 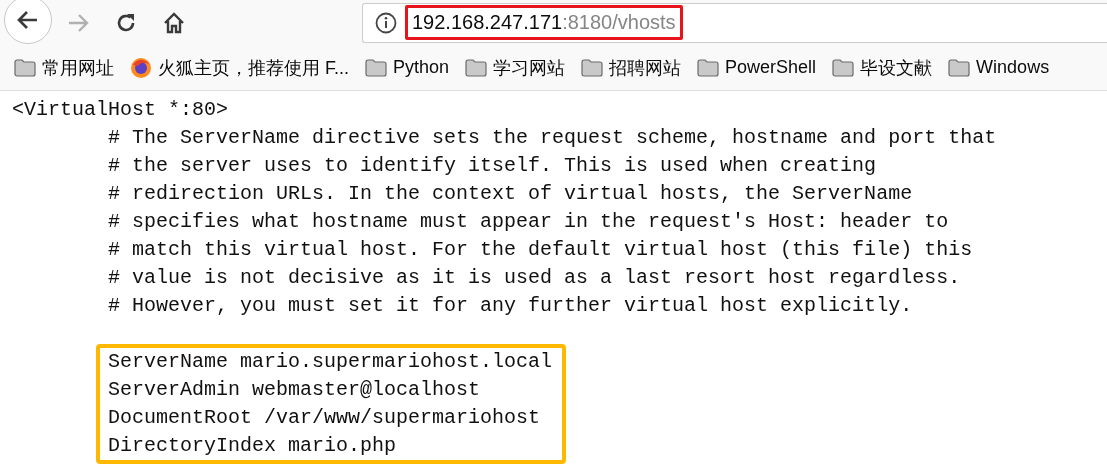 I want to click on fox-globe-icon, so click(x=141, y=67).